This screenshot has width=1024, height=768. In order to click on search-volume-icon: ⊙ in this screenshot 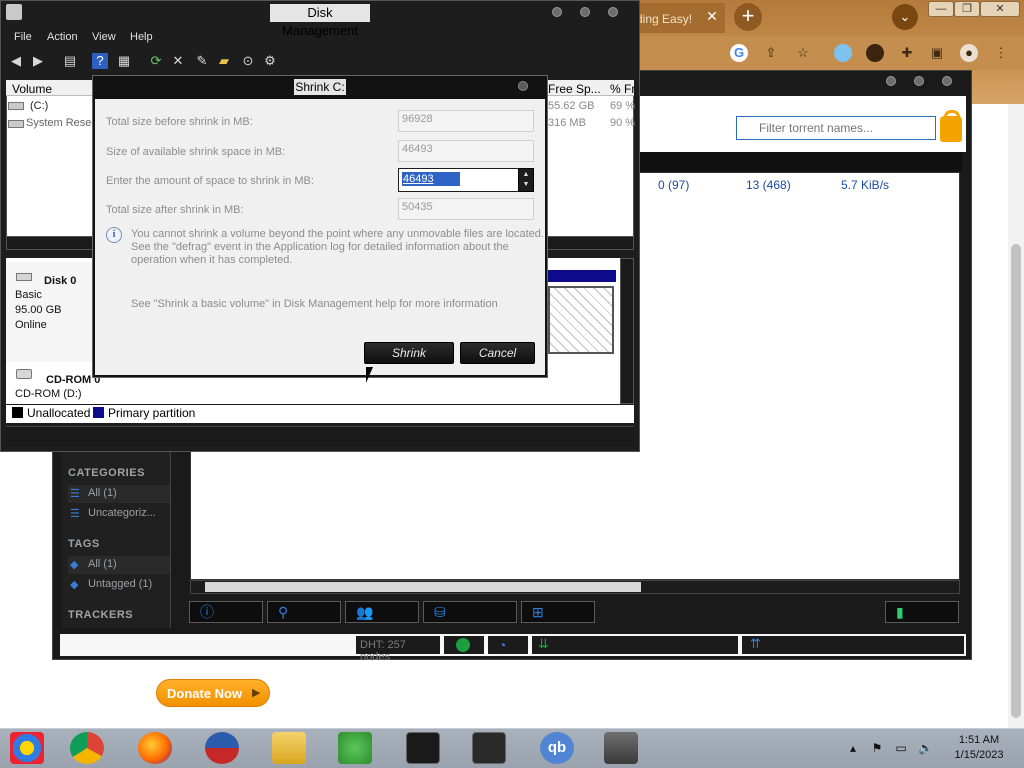, I will do `click(248, 61)`.